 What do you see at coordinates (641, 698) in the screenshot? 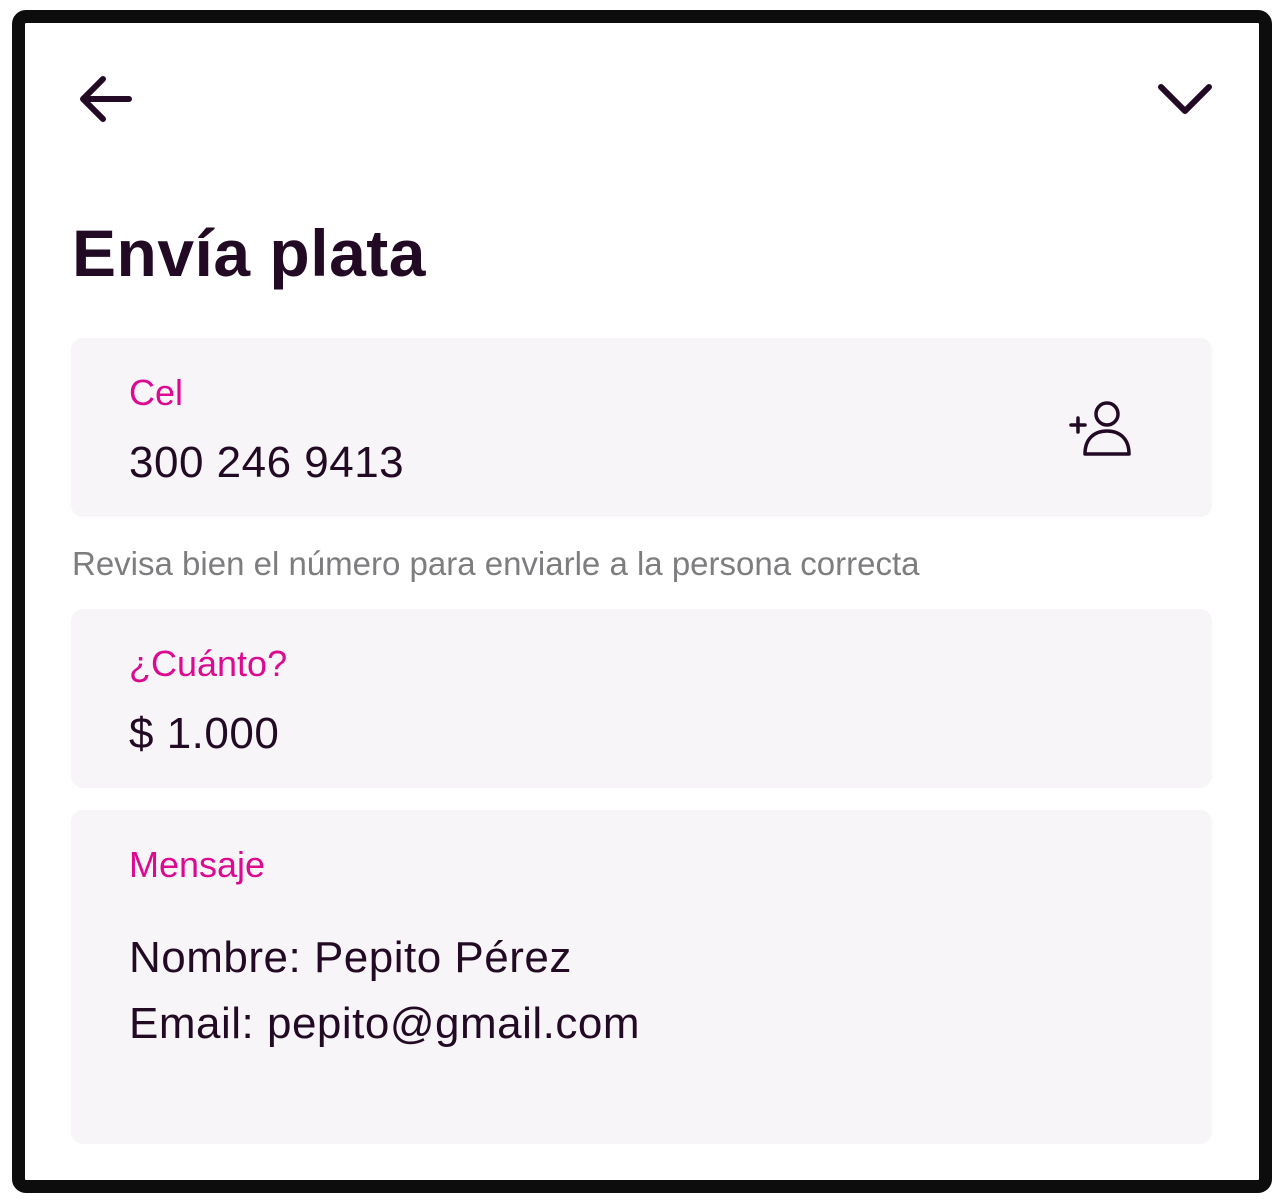
I see `amount-field: ¿Cuánto? $ 1.000` at bounding box center [641, 698].